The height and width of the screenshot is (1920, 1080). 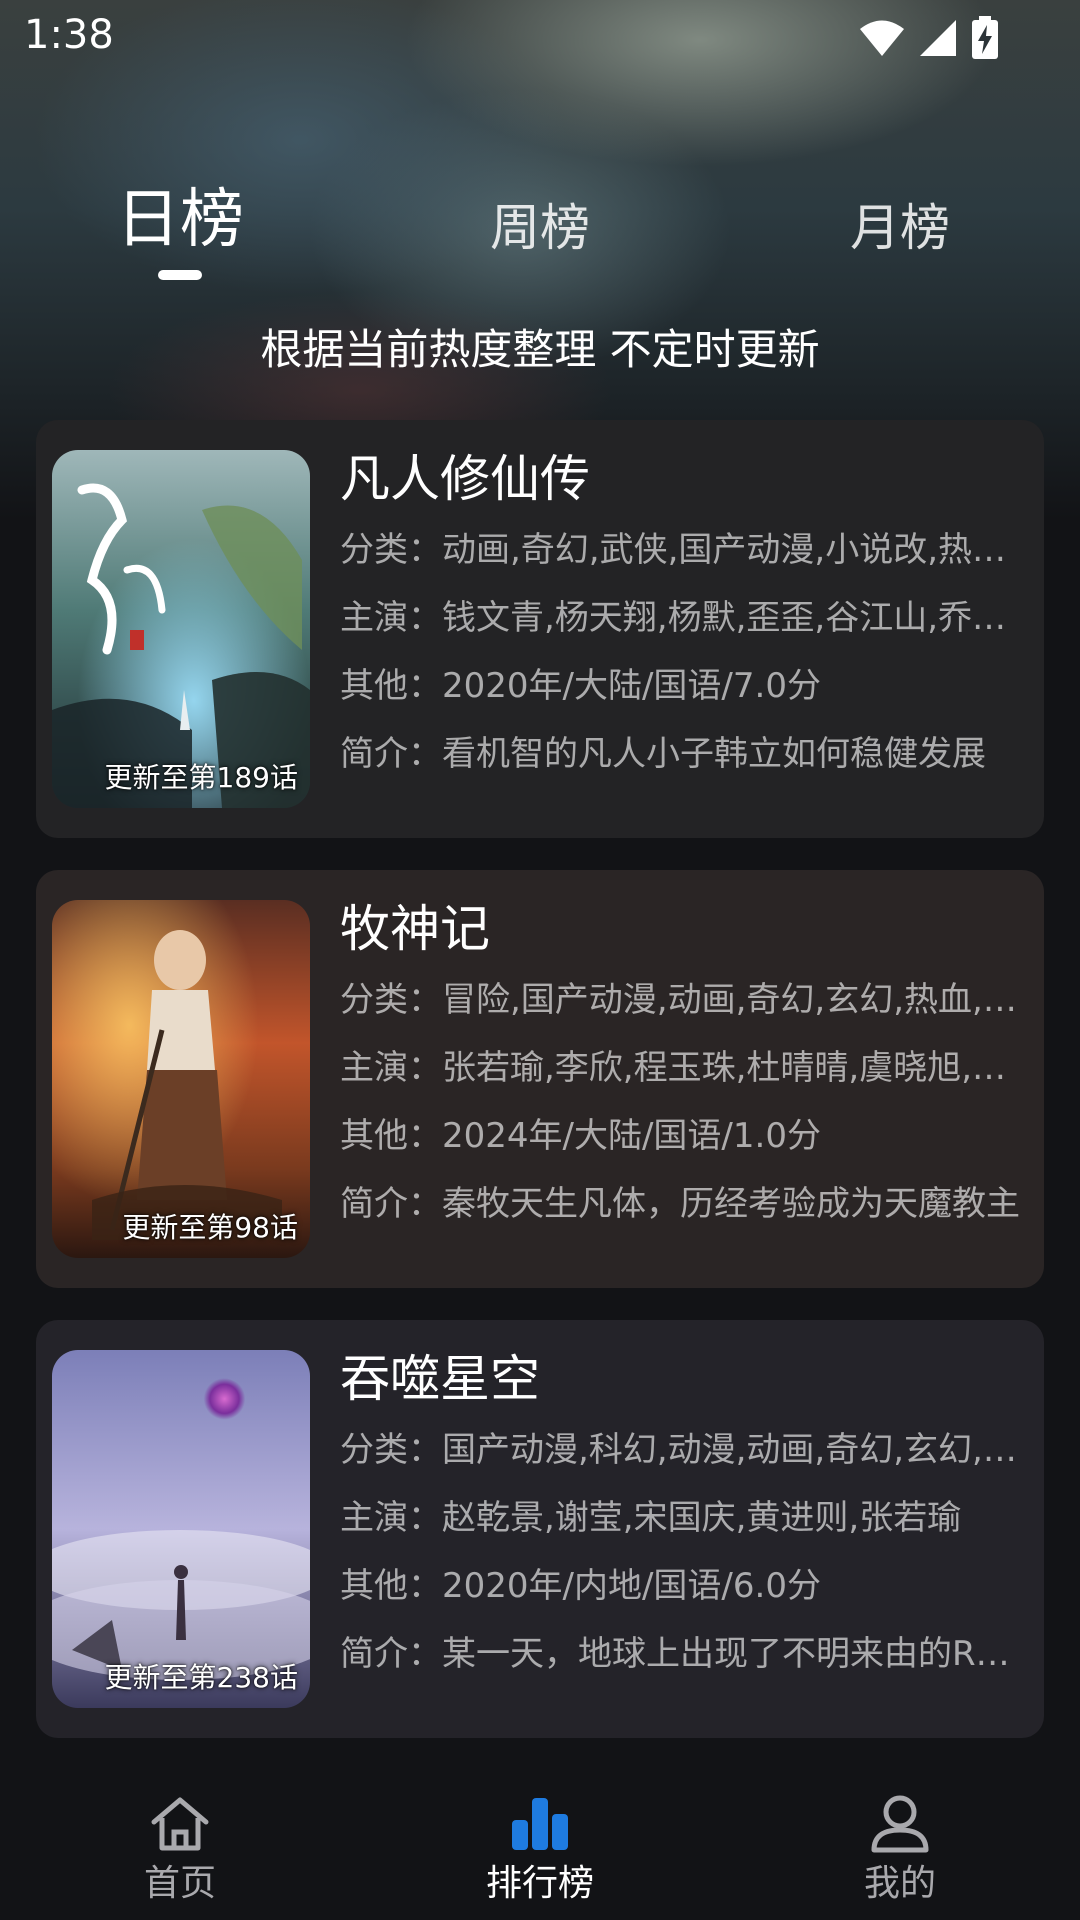 What do you see at coordinates (180, 275) in the screenshot?
I see `active-tab-indicator` at bounding box center [180, 275].